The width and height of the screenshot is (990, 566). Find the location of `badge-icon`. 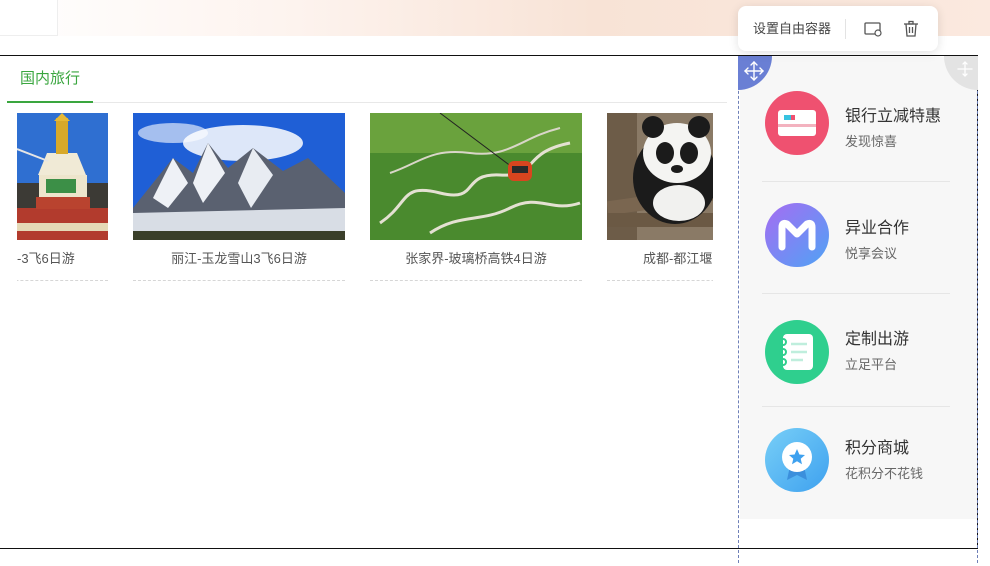

badge-icon is located at coordinates (797, 460).